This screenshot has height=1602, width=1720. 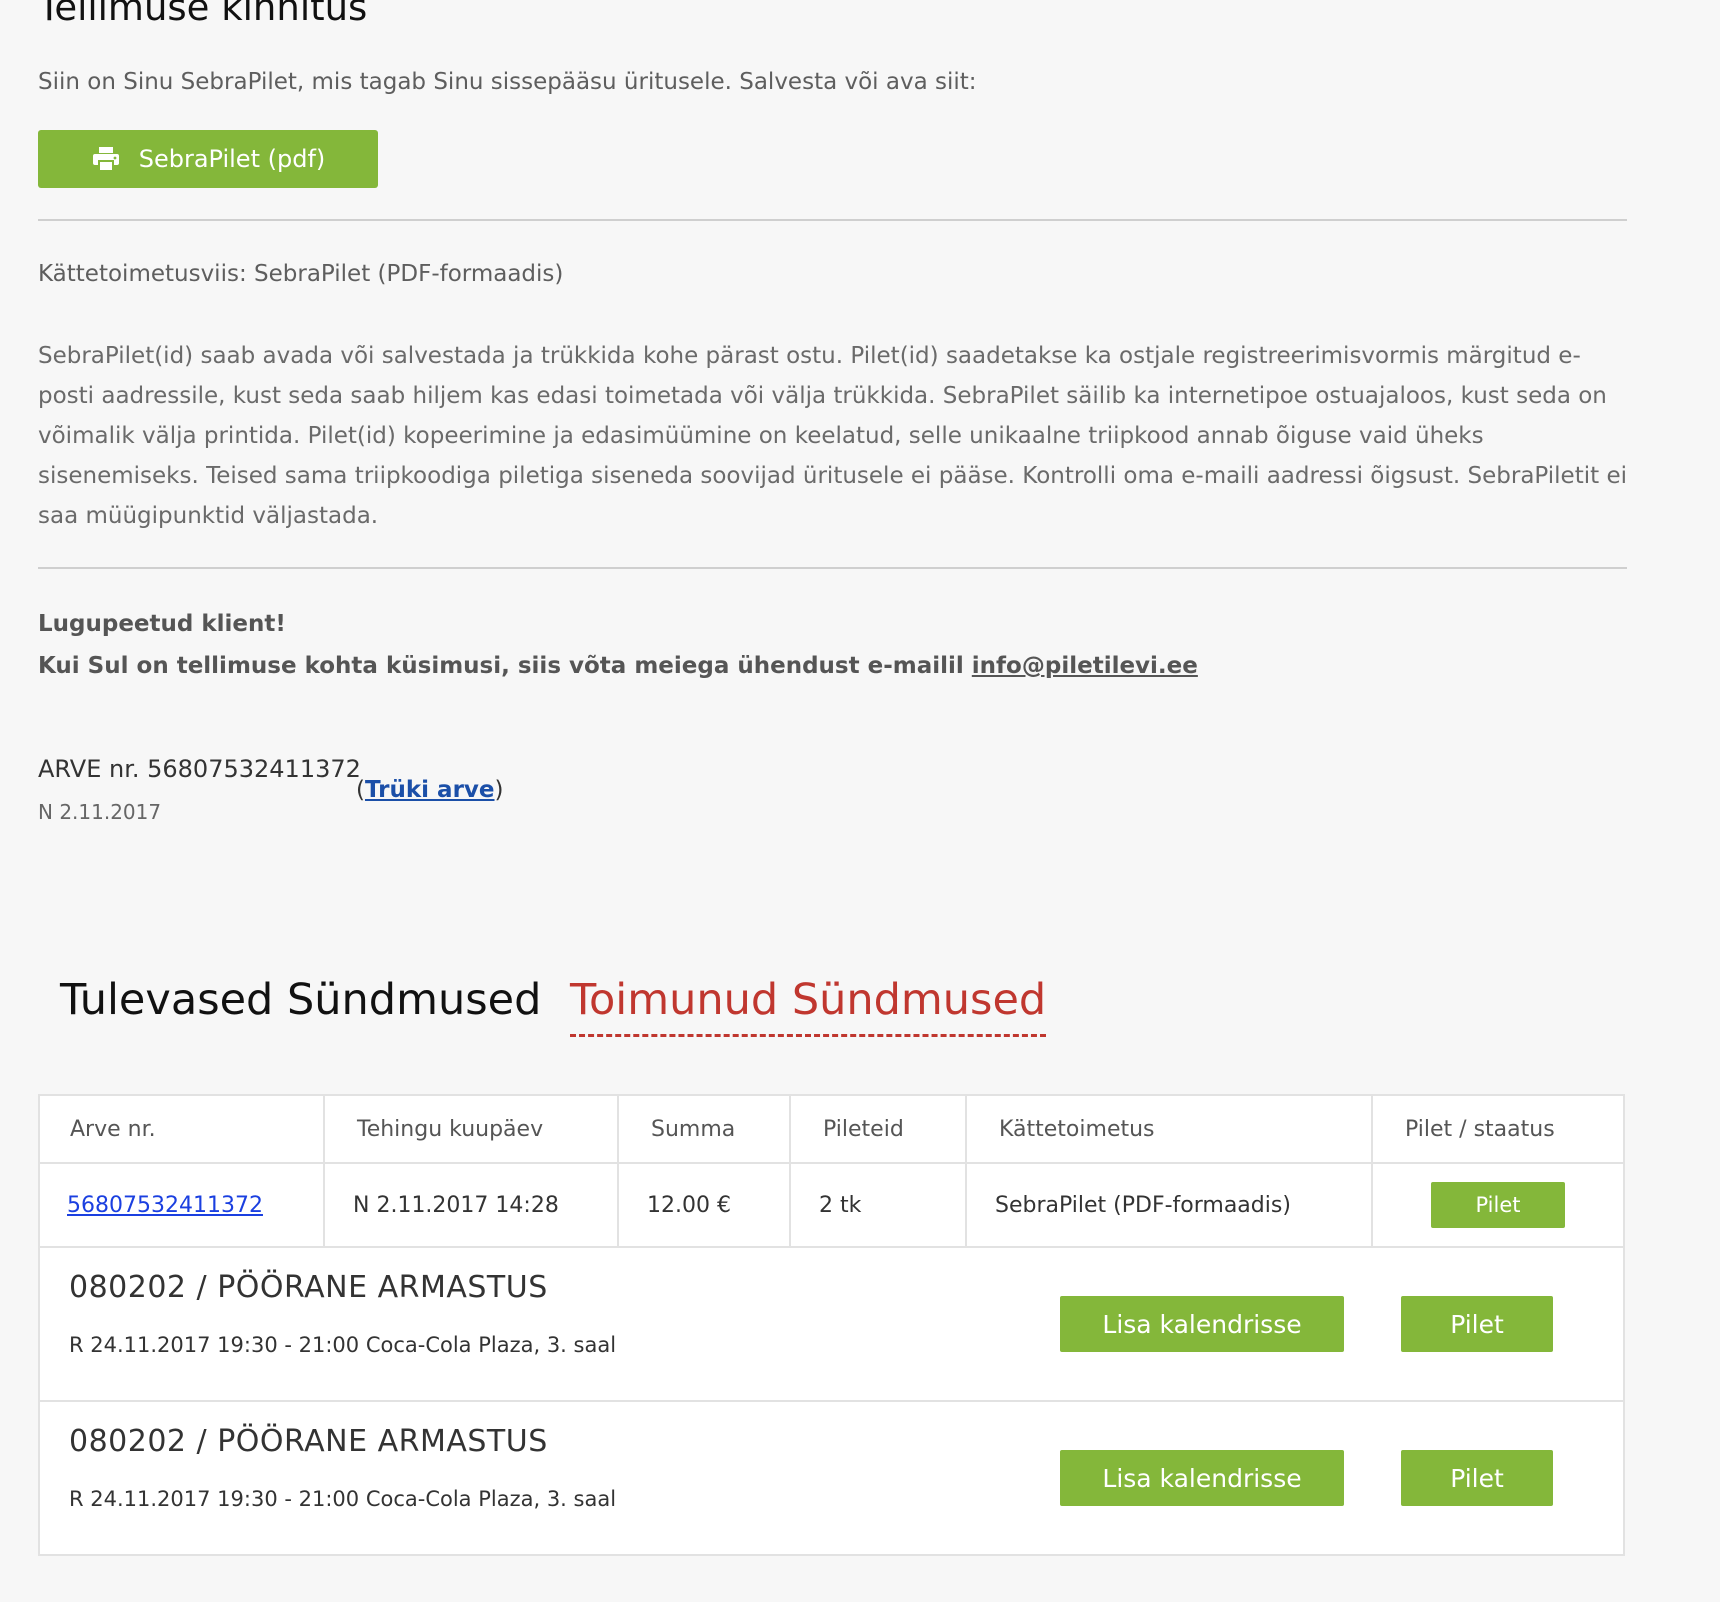 What do you see at coordinates (1170, 1129) in the screenshot?
I see `column-header: Kättetoimetus` at bounding box center [1170, 1129].